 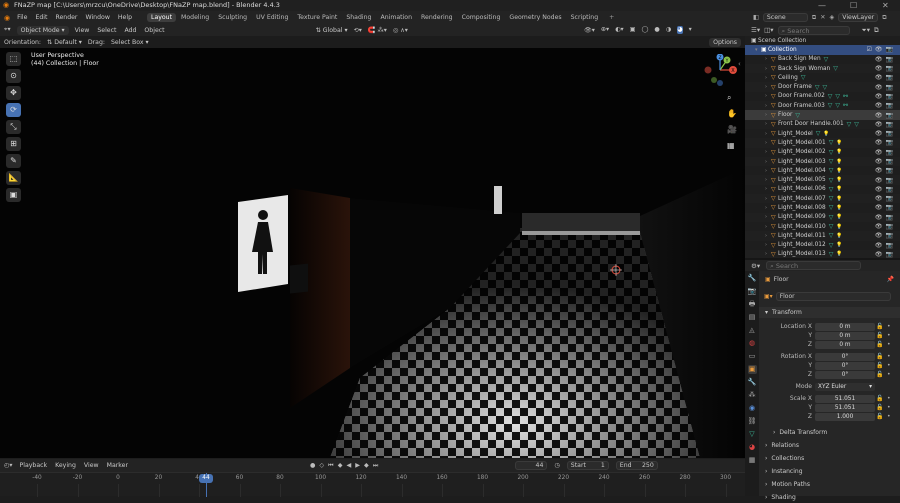 I want to click on remove-scene-icon: ✕, so click(x=822, y=17).